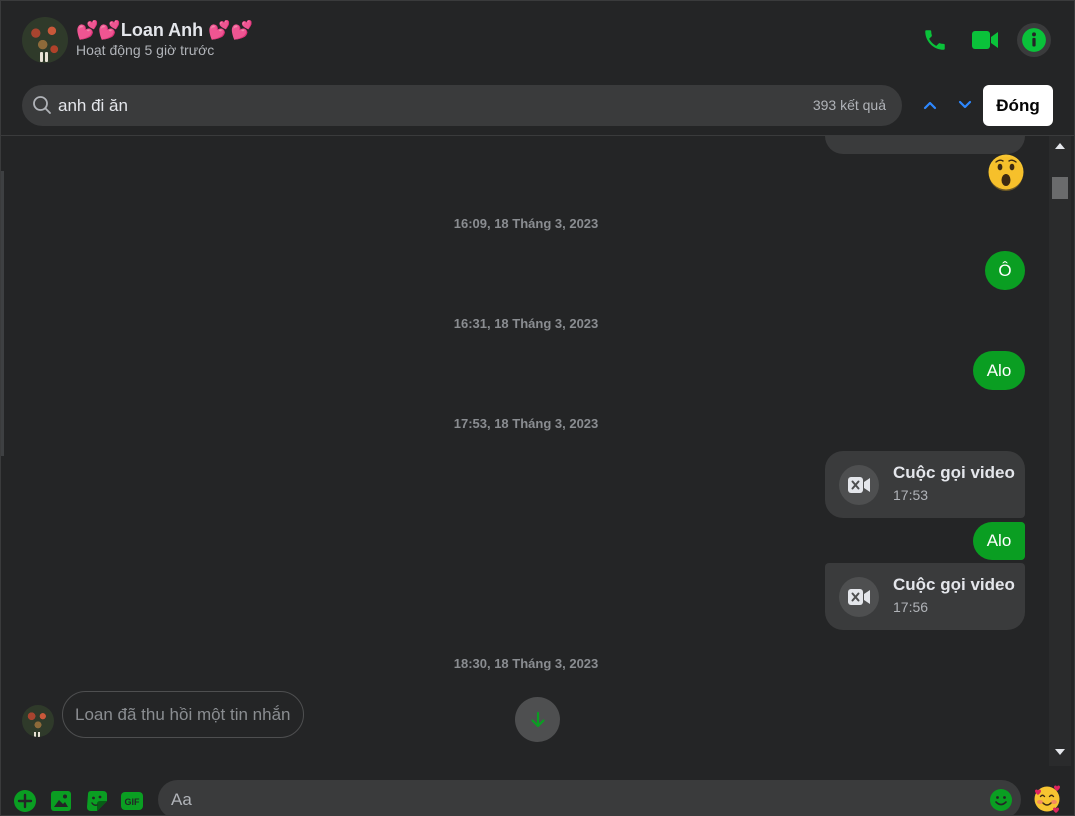 This screenshot has width=1075, height=816. I want to click on scrollbar-thumb, so click(1060, 188).